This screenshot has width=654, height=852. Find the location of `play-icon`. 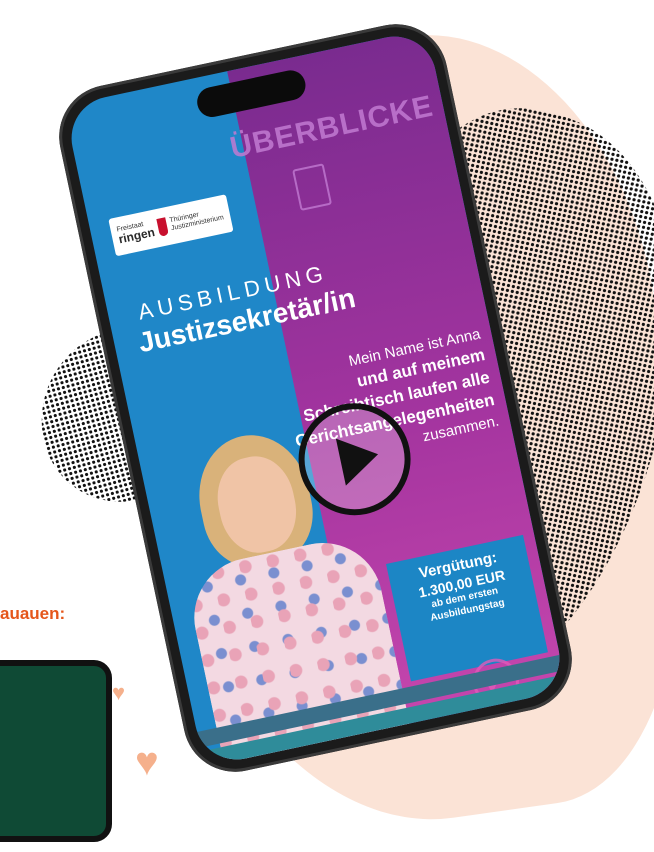

play-icon is located at coordinates (359, 458).